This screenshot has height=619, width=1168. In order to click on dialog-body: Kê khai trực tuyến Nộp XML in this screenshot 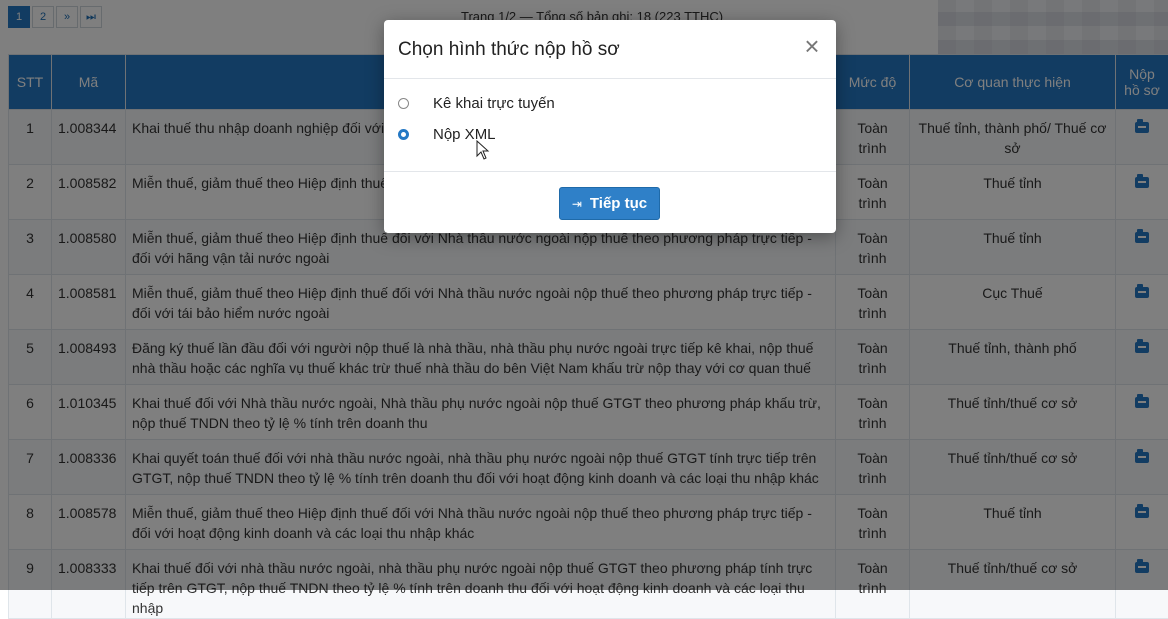, I will do `click(610, 125)`.